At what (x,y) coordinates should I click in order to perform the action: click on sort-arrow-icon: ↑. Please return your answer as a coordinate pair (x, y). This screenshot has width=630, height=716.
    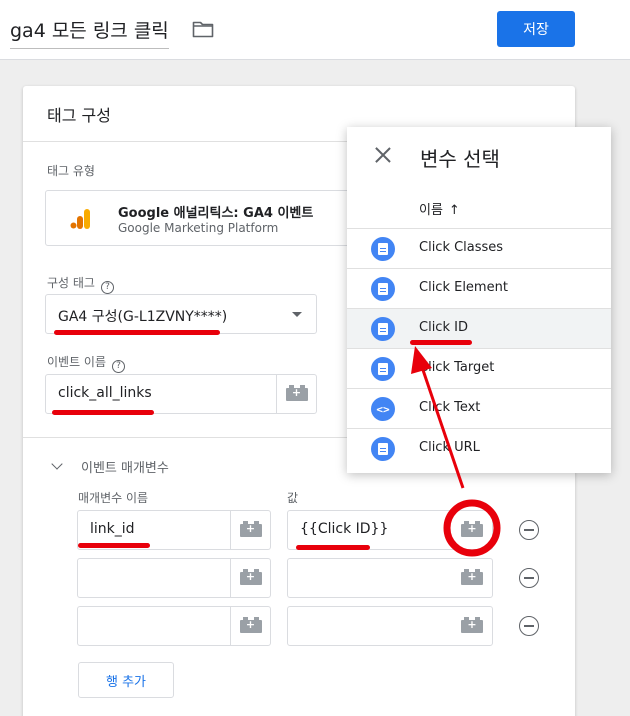
    Looking at the image, I should click on (454, 210).